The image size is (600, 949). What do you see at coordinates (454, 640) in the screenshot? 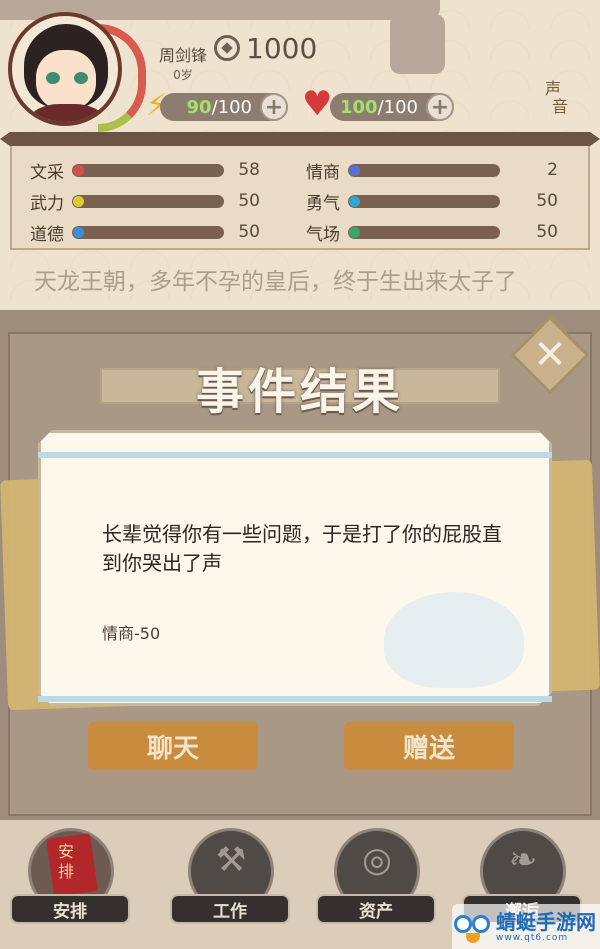
I see `cloud-decoration` at bounding box center [454, 640].